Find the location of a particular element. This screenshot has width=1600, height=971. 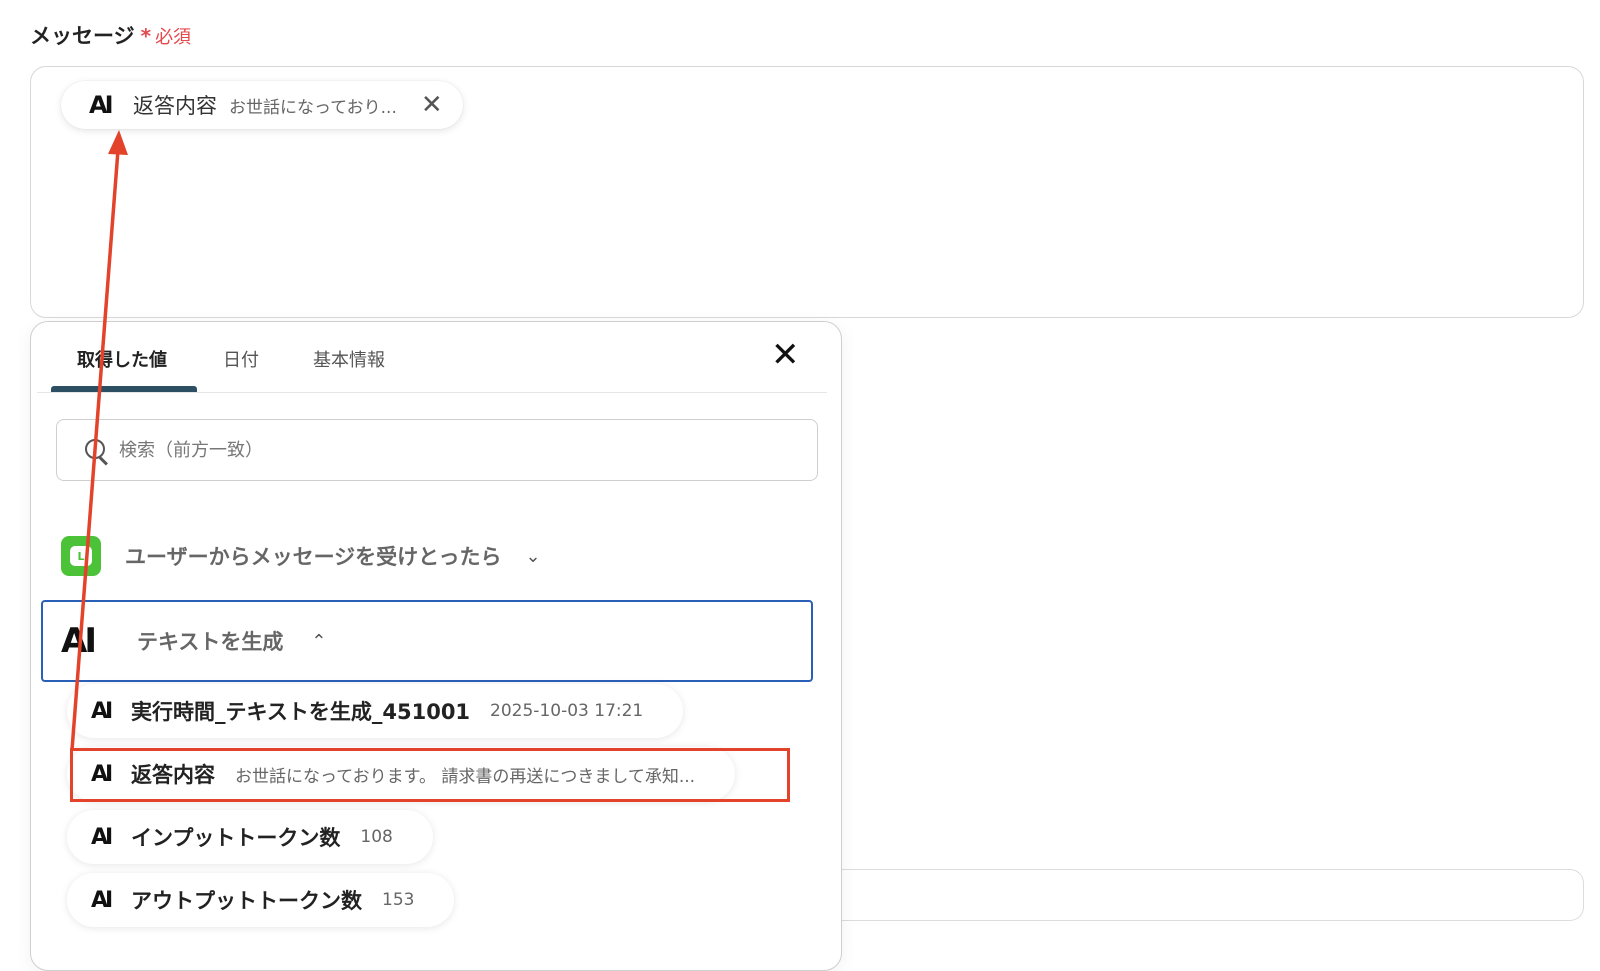

item-value: 2025-10-03 17:21 is located at coordinates (567, 711).